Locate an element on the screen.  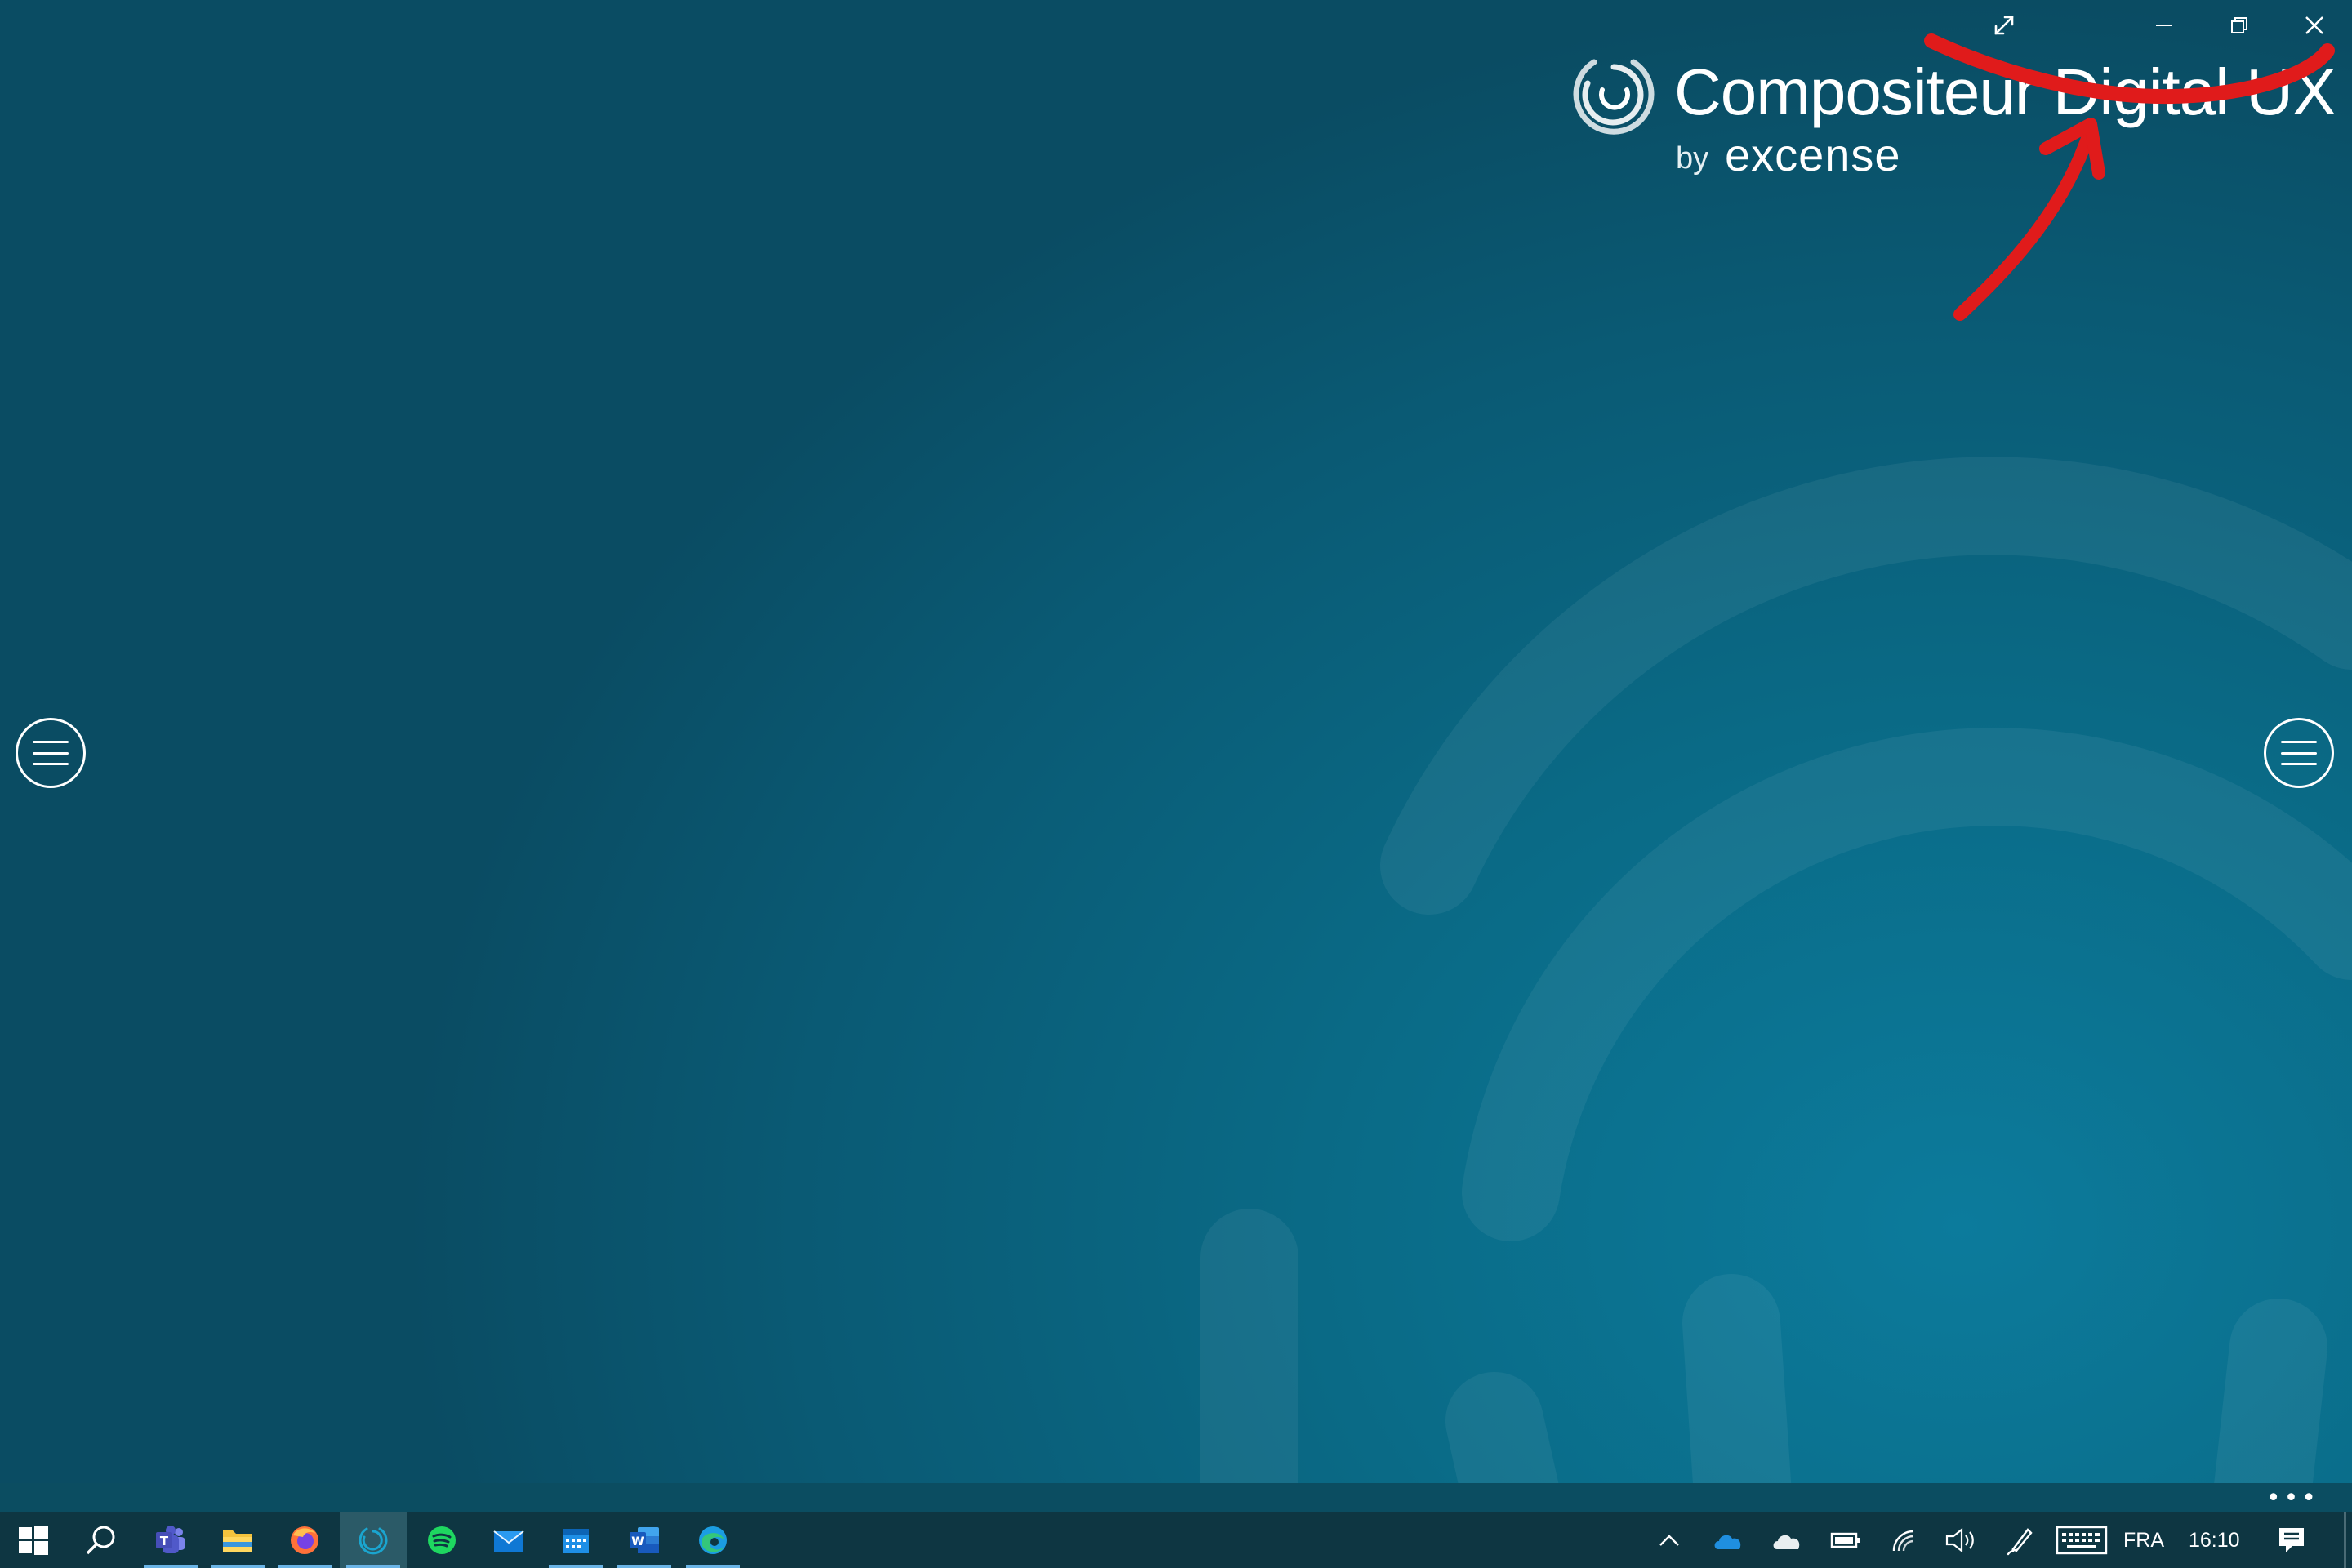
folder-icon is located at coordinates (237, 1541).